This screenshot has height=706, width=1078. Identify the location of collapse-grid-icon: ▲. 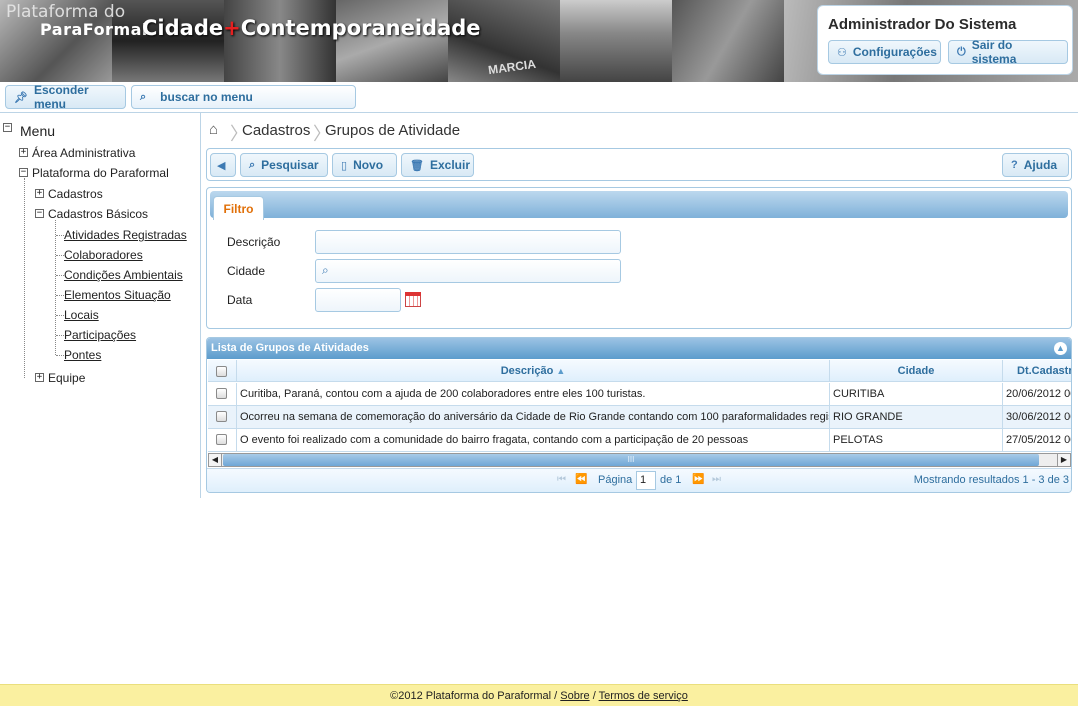
(1060, 348).